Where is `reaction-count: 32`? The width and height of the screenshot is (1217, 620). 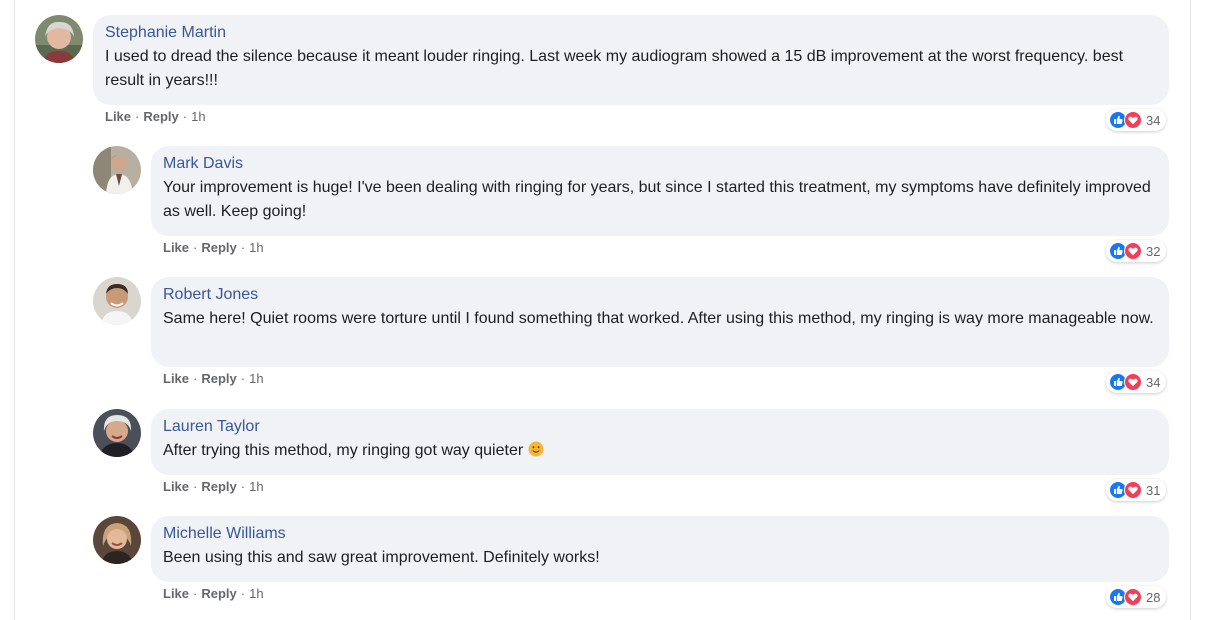 reaction-count: 32 is located at coordinates (1153, 251).